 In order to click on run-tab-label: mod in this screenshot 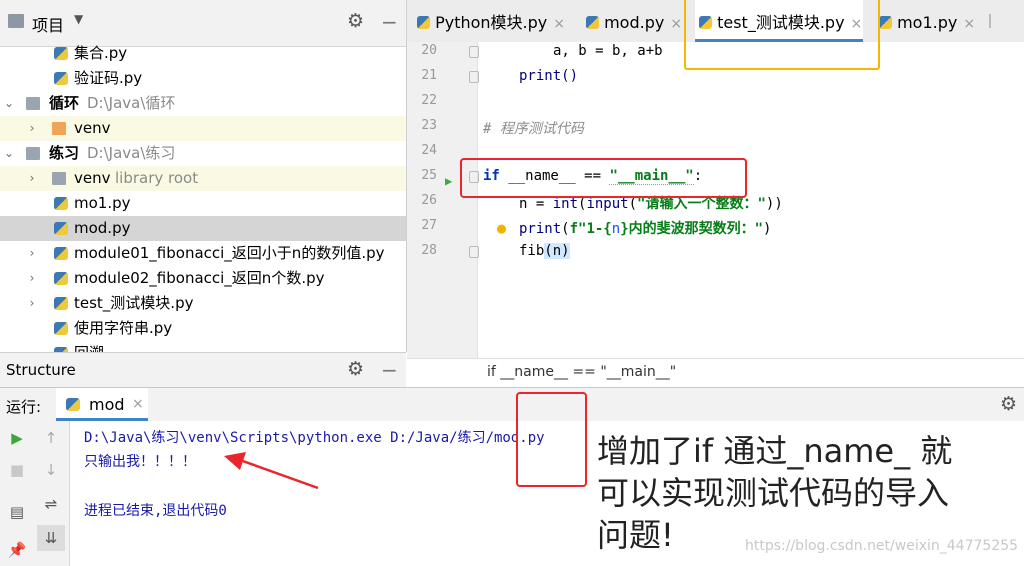, I will do `click(107, 404)`.